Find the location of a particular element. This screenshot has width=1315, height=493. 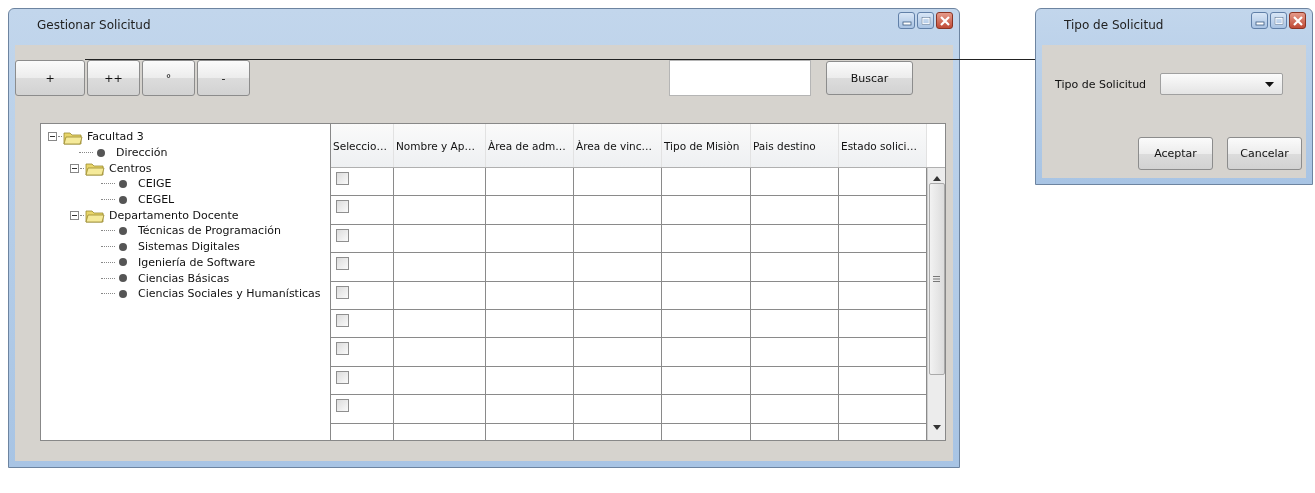

scroll-thumb is located at coordinates (936, 279).